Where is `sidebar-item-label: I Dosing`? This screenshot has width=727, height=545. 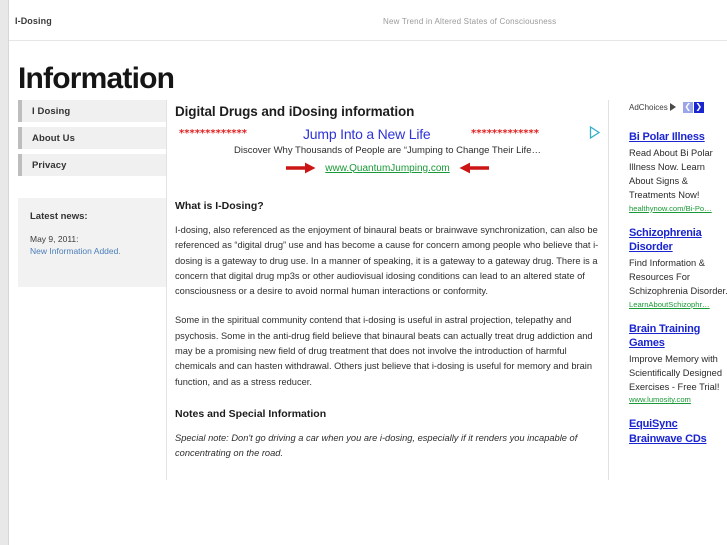 sidebar-item-label: I Dosing is located at coordinates (51, 111).